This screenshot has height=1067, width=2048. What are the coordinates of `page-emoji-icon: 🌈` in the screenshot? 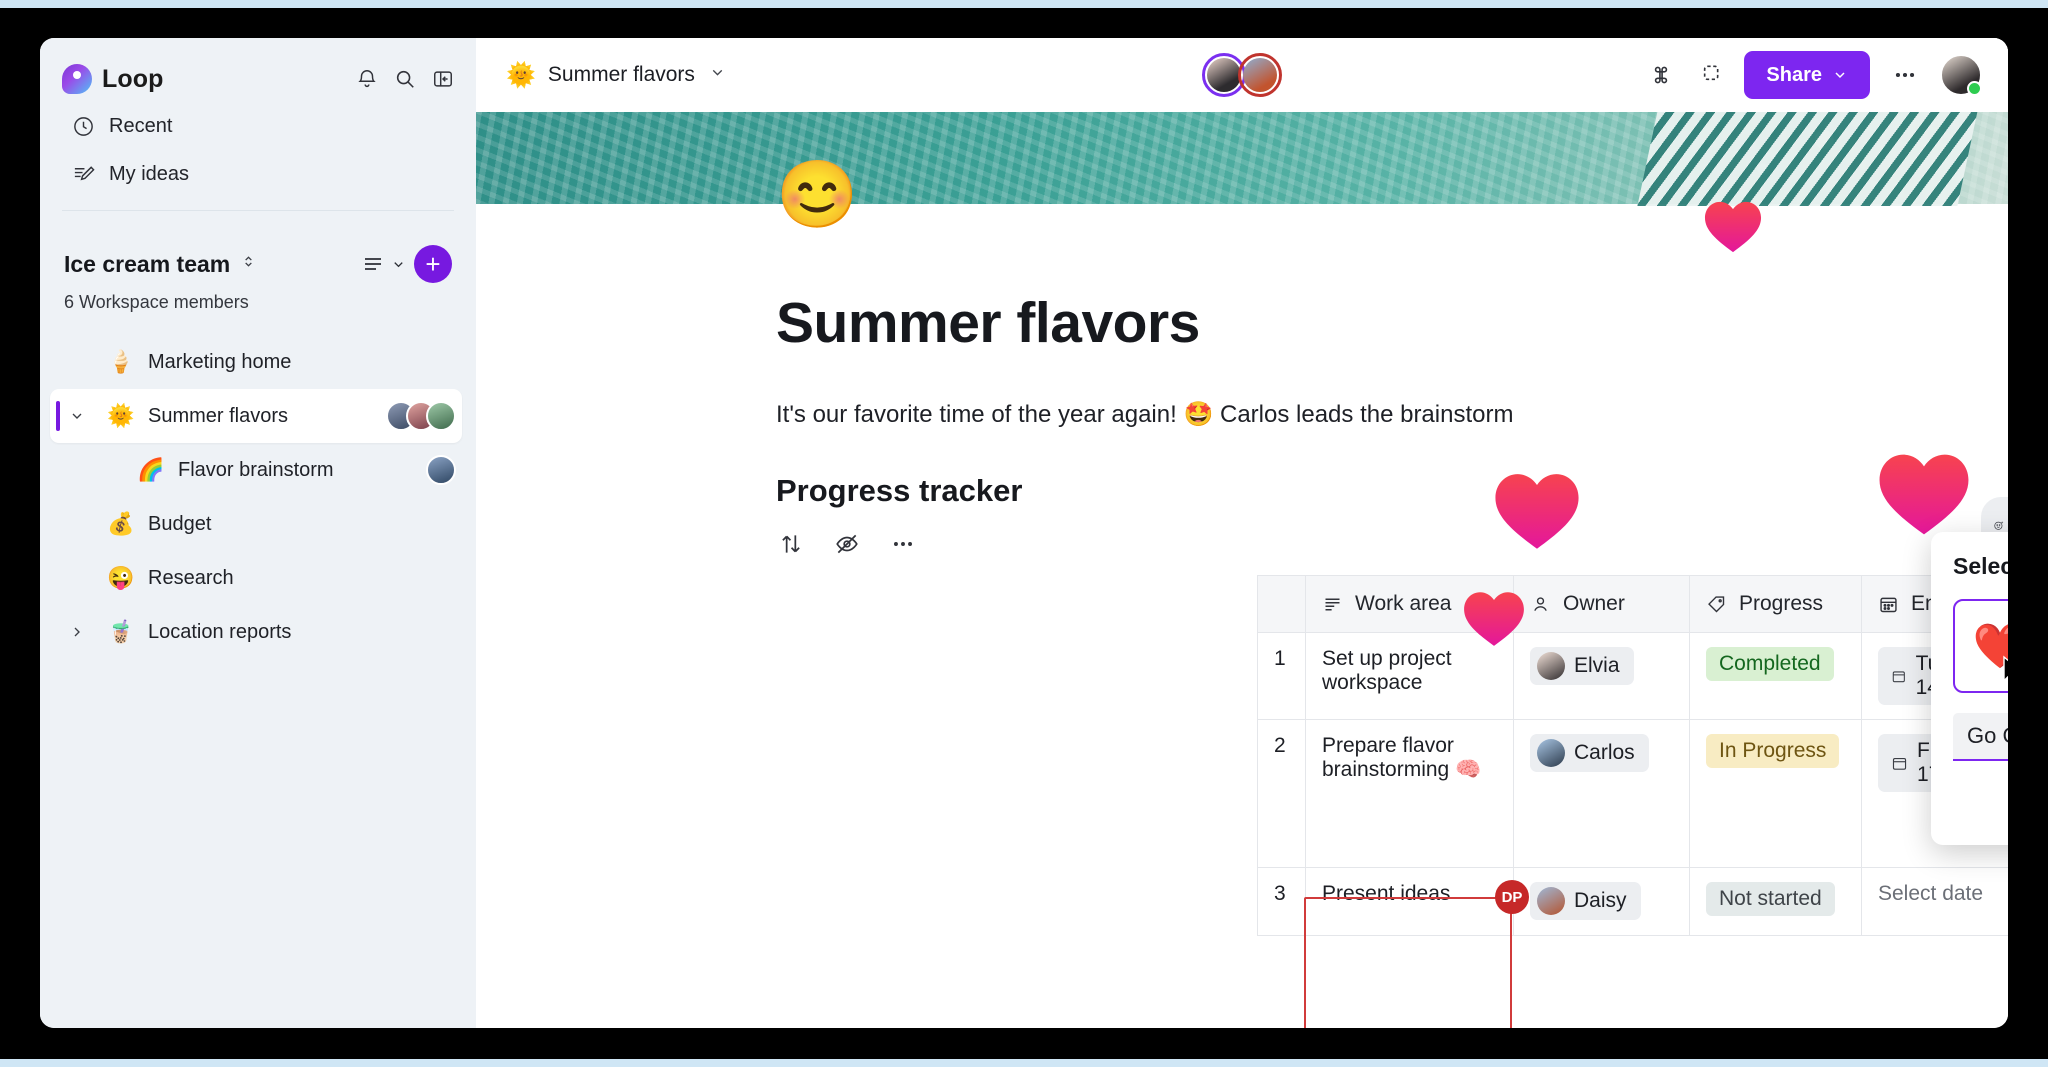 It's located at (151, 469).